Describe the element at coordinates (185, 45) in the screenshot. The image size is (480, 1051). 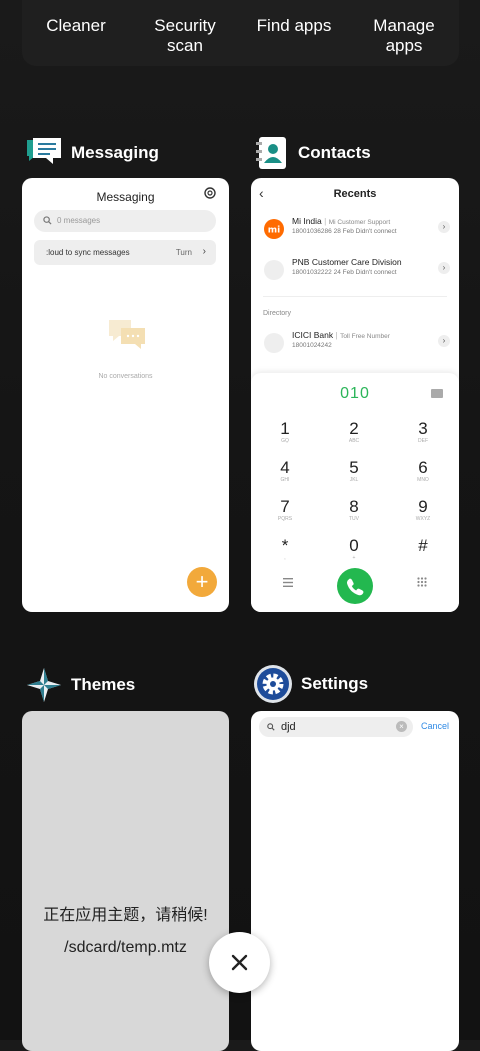
I see `quick-action-label: scan` at that location.